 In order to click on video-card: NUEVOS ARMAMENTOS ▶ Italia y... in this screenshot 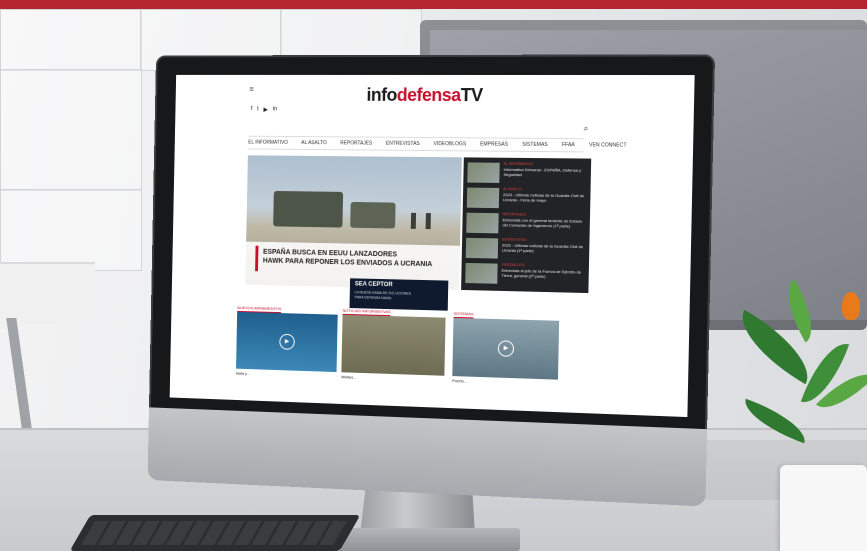, I will do `click(287, 341)`.